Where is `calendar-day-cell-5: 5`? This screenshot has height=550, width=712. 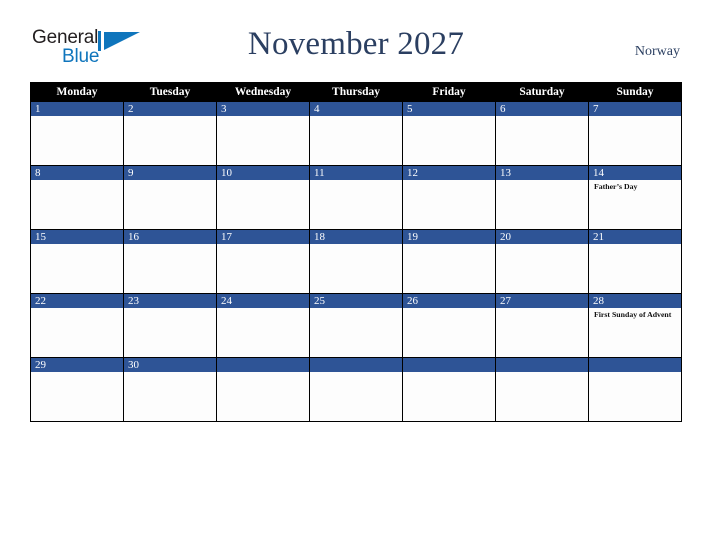 calendar-day-cell-5: 5 is located at coordinates (449, 133).